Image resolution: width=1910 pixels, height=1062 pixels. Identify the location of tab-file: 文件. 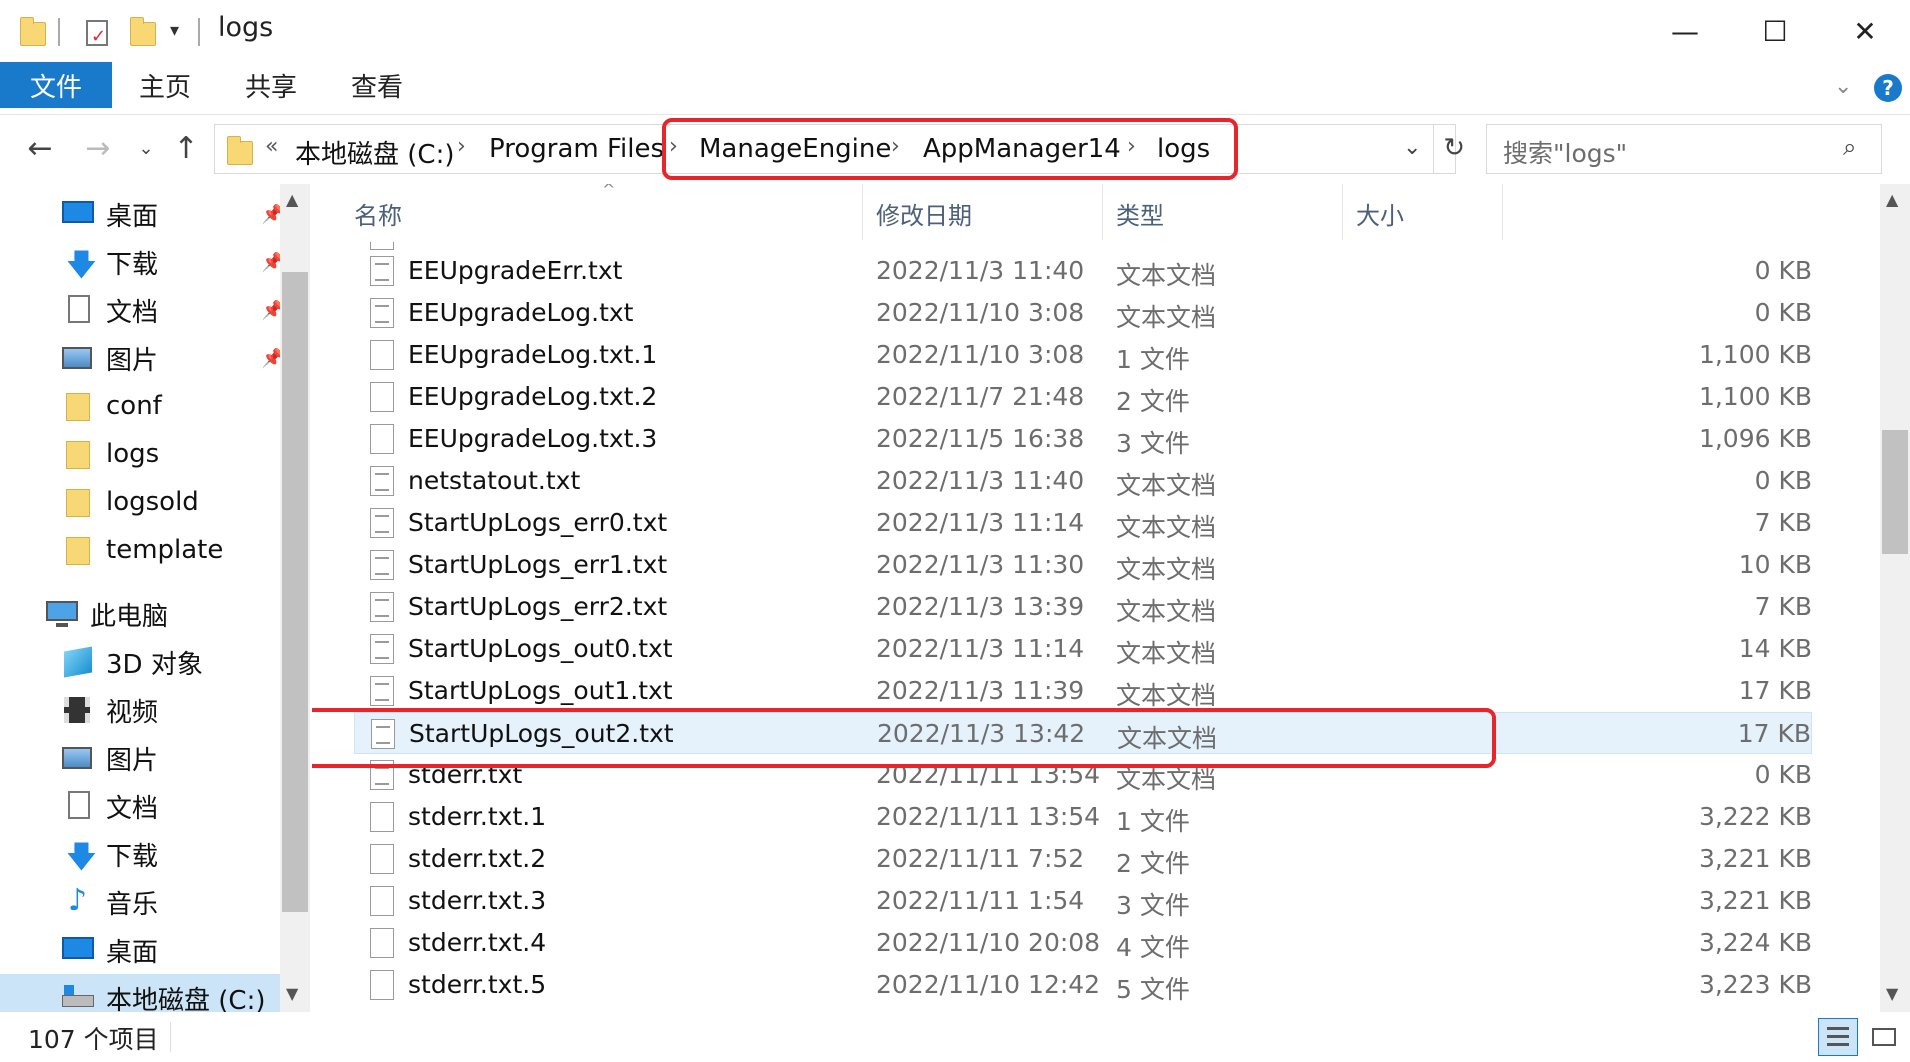
(56, 85).